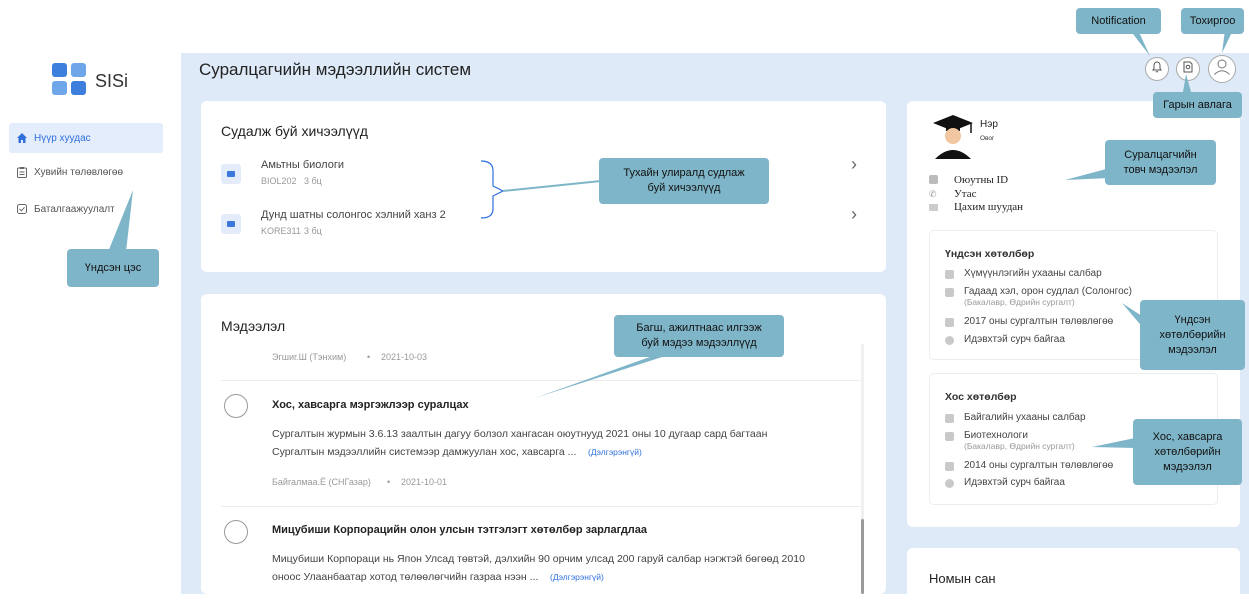 This screenshot has height=608, width=1249. What do you see at coordinates (492, 189) in the screenshot?
I see `courses-bracket` at bounding box center [492, 189].